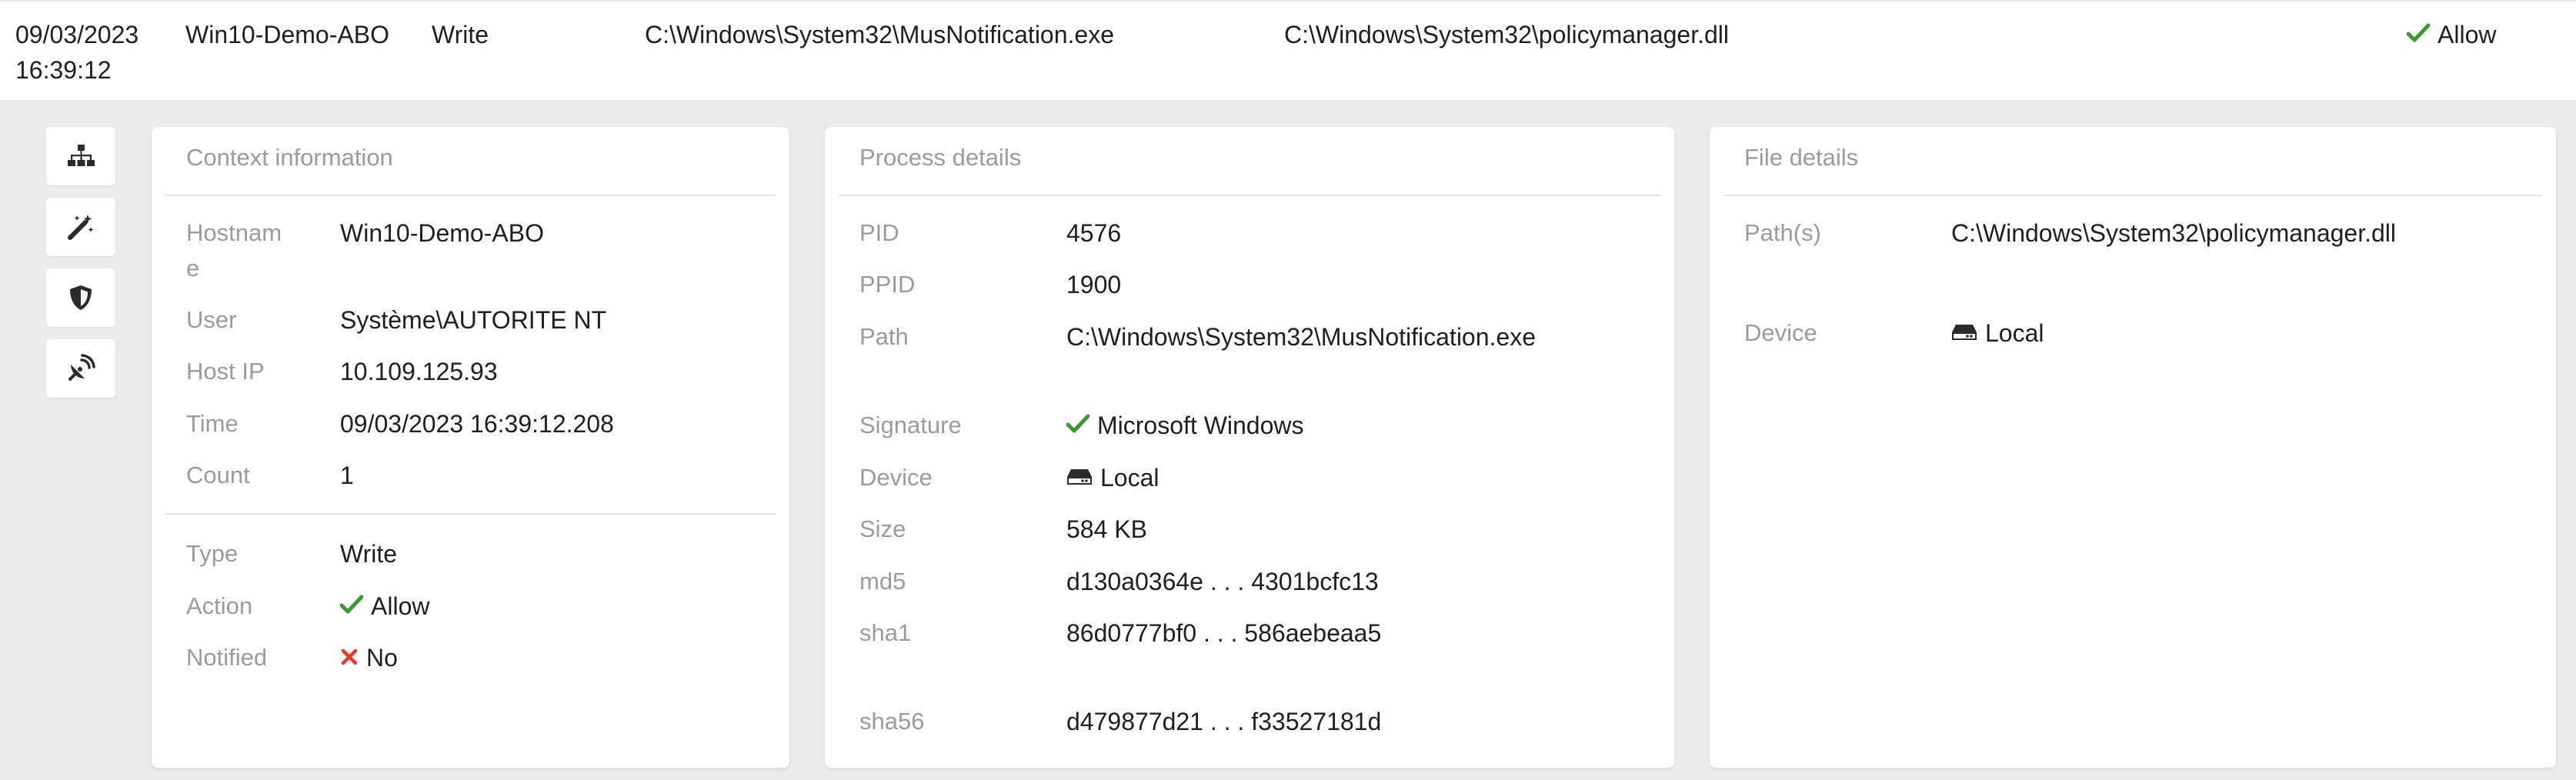 The height and width of the screenshot is (780, 2576). What do you see at coordinates (883, 529) in the screenshot?
I see `size-label: Size` at bounding box center [883, 529].